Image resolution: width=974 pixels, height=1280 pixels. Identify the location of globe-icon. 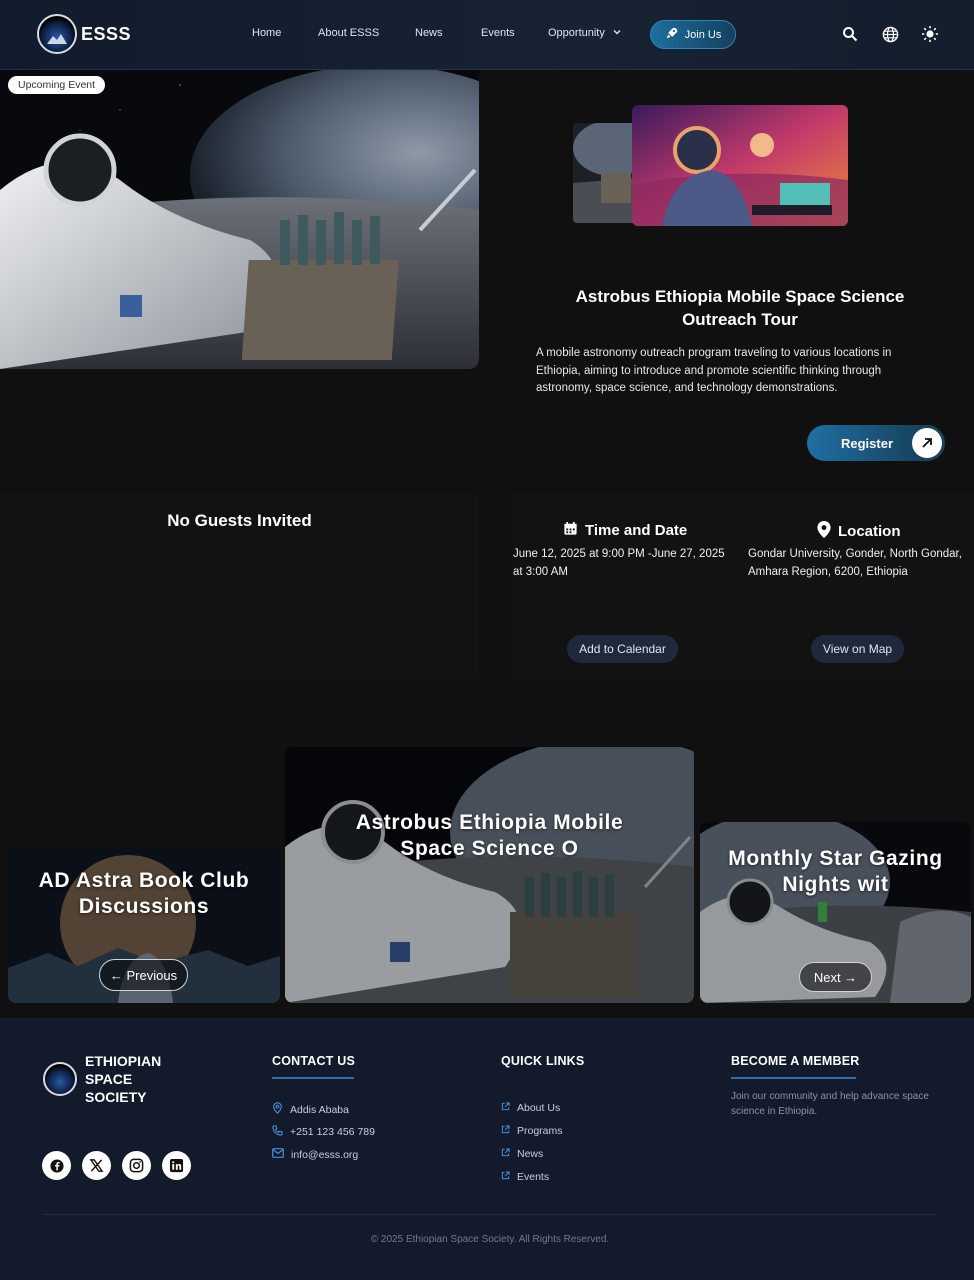
(890, 34).